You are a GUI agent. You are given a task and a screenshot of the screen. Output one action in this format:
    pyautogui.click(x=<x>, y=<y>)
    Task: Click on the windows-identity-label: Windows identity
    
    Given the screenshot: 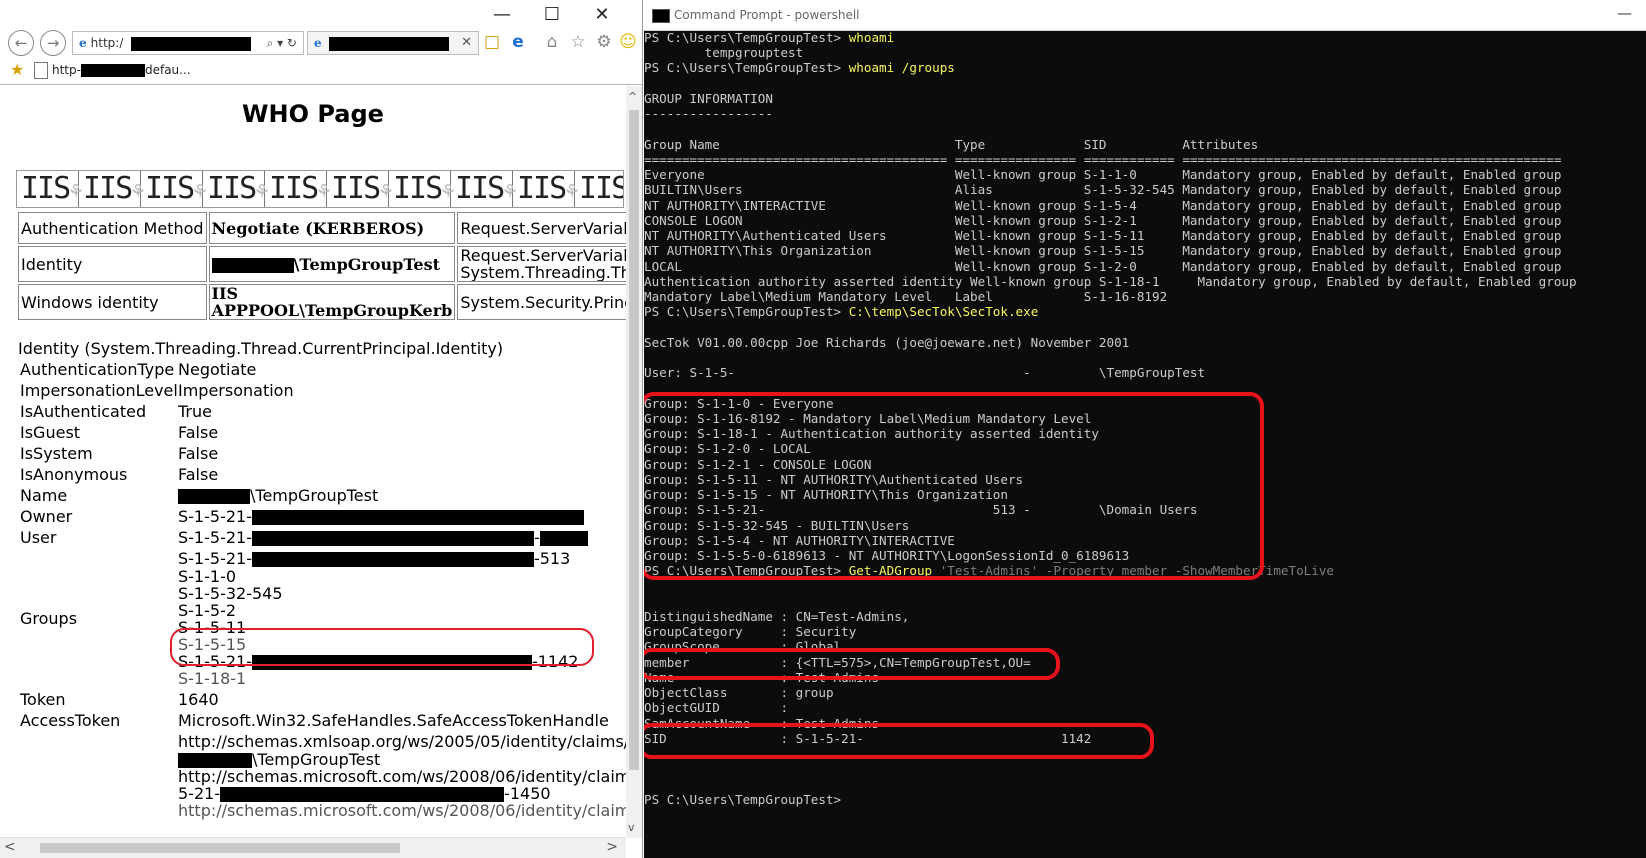 What is the action you would take?
    pyautogui.click(x=112, y=302)
    